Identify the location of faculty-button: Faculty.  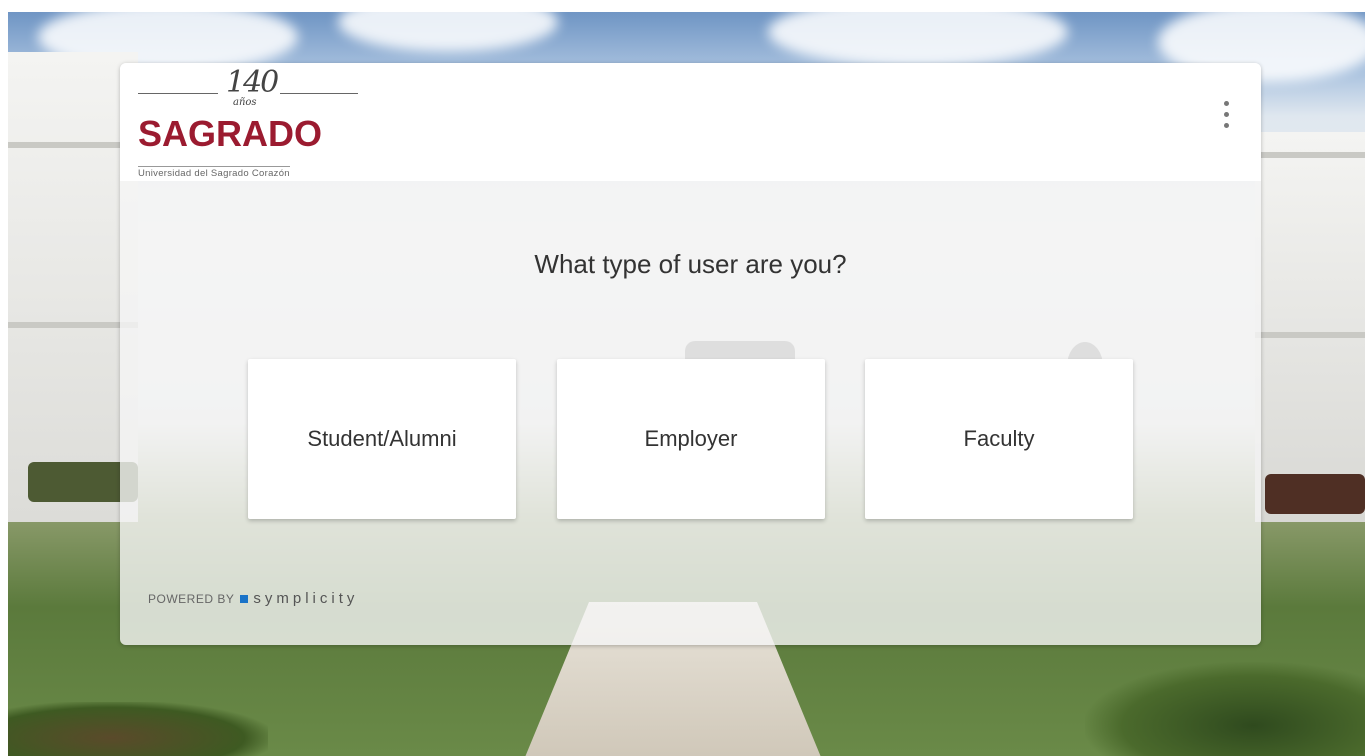
(999, 439).